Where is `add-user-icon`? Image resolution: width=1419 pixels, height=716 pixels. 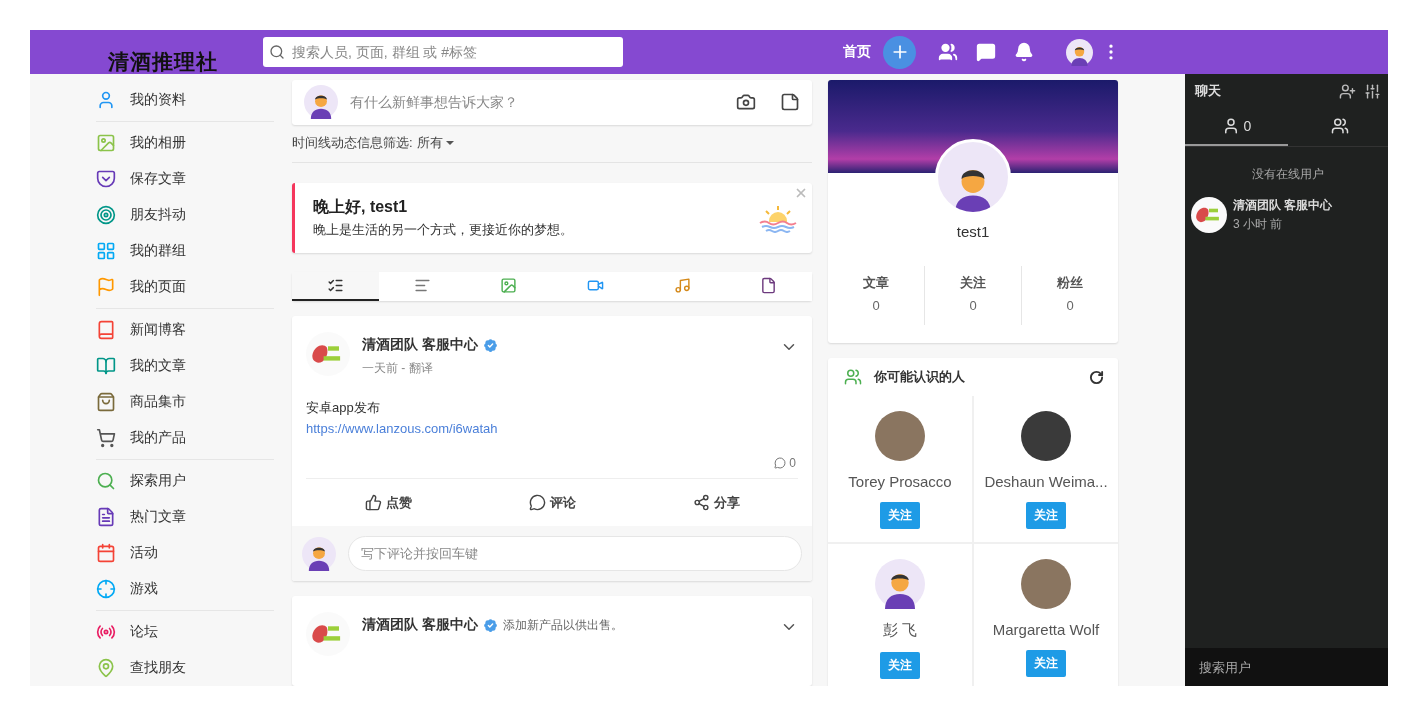 add-user-icon is located at coordinates (1347, 91).